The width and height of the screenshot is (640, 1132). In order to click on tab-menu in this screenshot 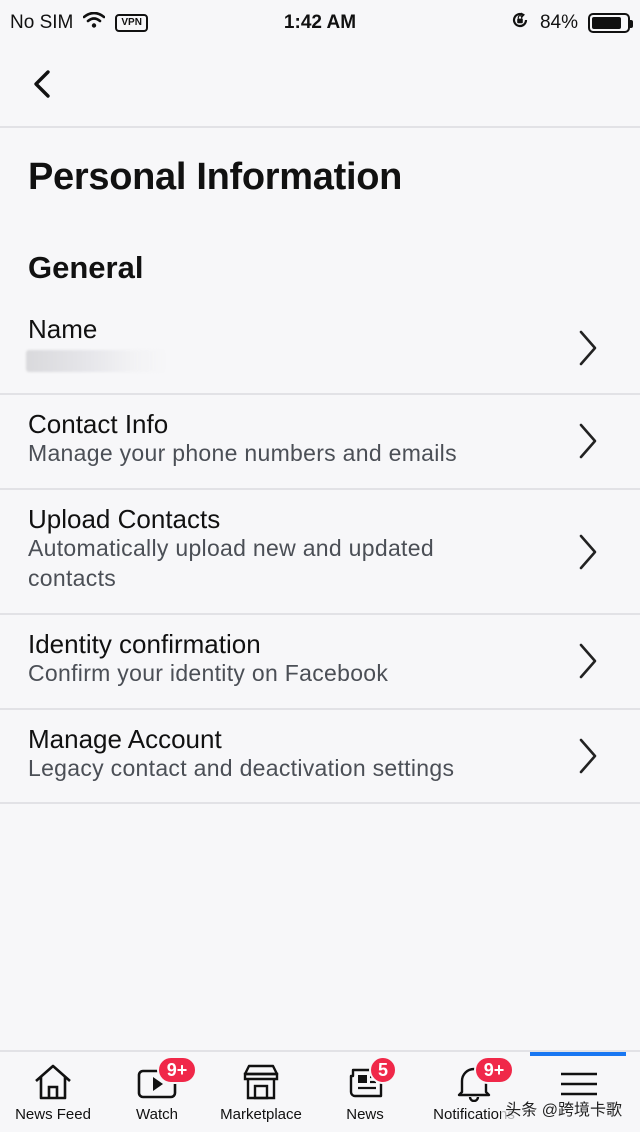, I will do `click(579, 1092)`.